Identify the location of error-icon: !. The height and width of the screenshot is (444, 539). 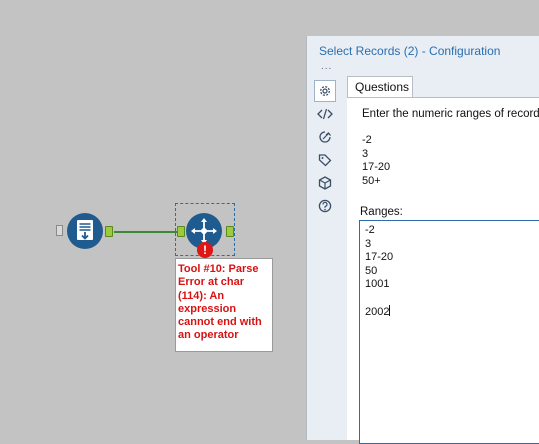
(205, 250).